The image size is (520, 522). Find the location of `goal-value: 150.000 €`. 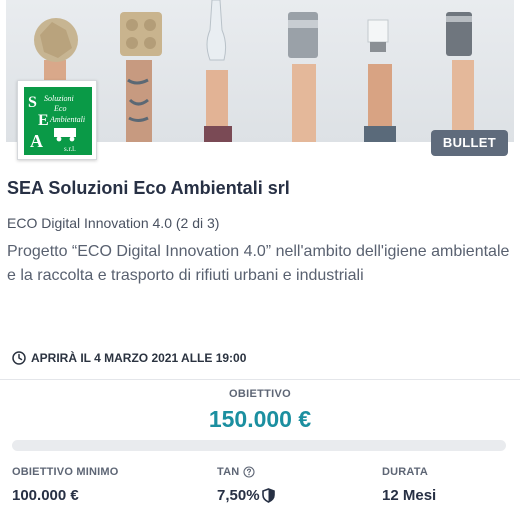

goal-value: 150.000 € is located at coordinates (260, 419).